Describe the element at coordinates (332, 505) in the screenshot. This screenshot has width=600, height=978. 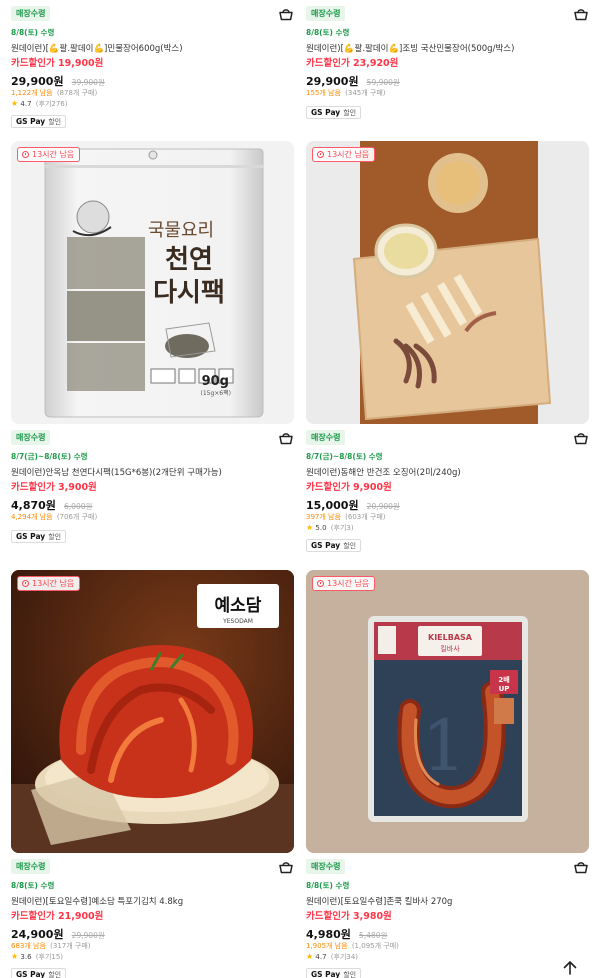
I see `sale-price: 15,000원` at that location.